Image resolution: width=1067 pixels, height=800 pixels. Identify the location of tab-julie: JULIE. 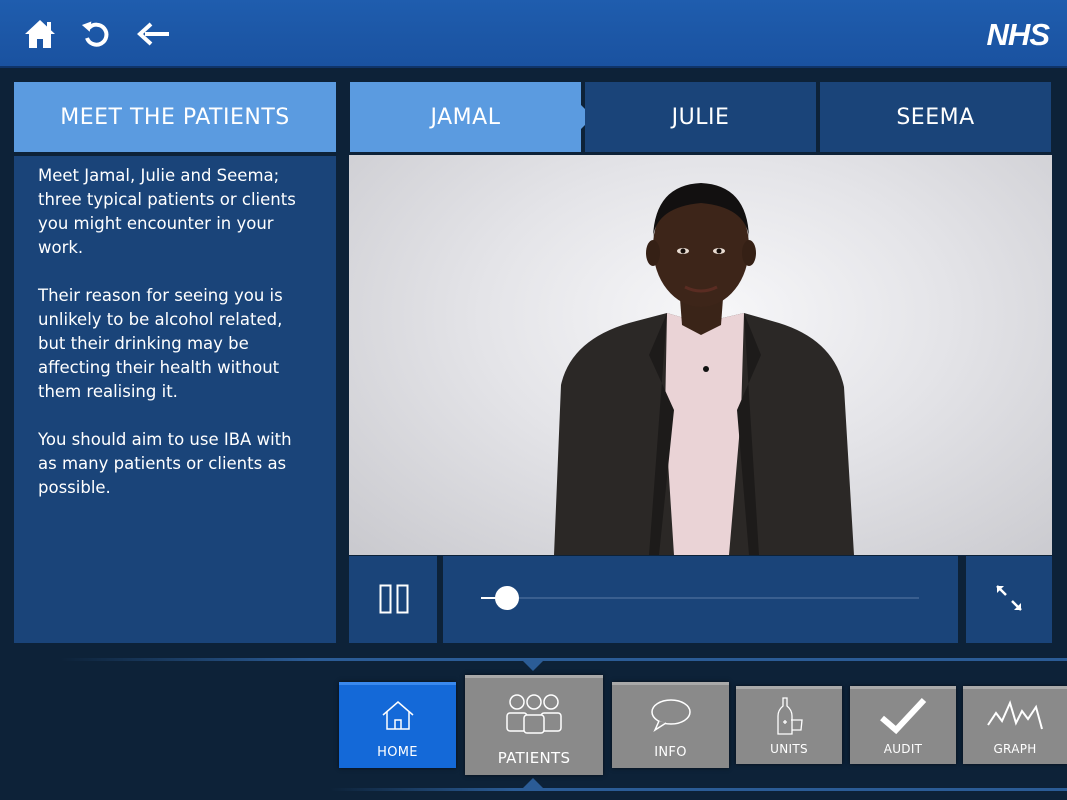
(700, 117).